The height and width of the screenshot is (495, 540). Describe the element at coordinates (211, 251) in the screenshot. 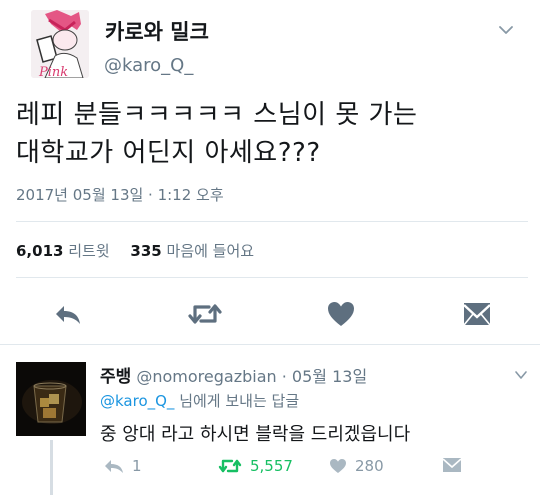

I see `like-label: 마음에 들어요` at that location.